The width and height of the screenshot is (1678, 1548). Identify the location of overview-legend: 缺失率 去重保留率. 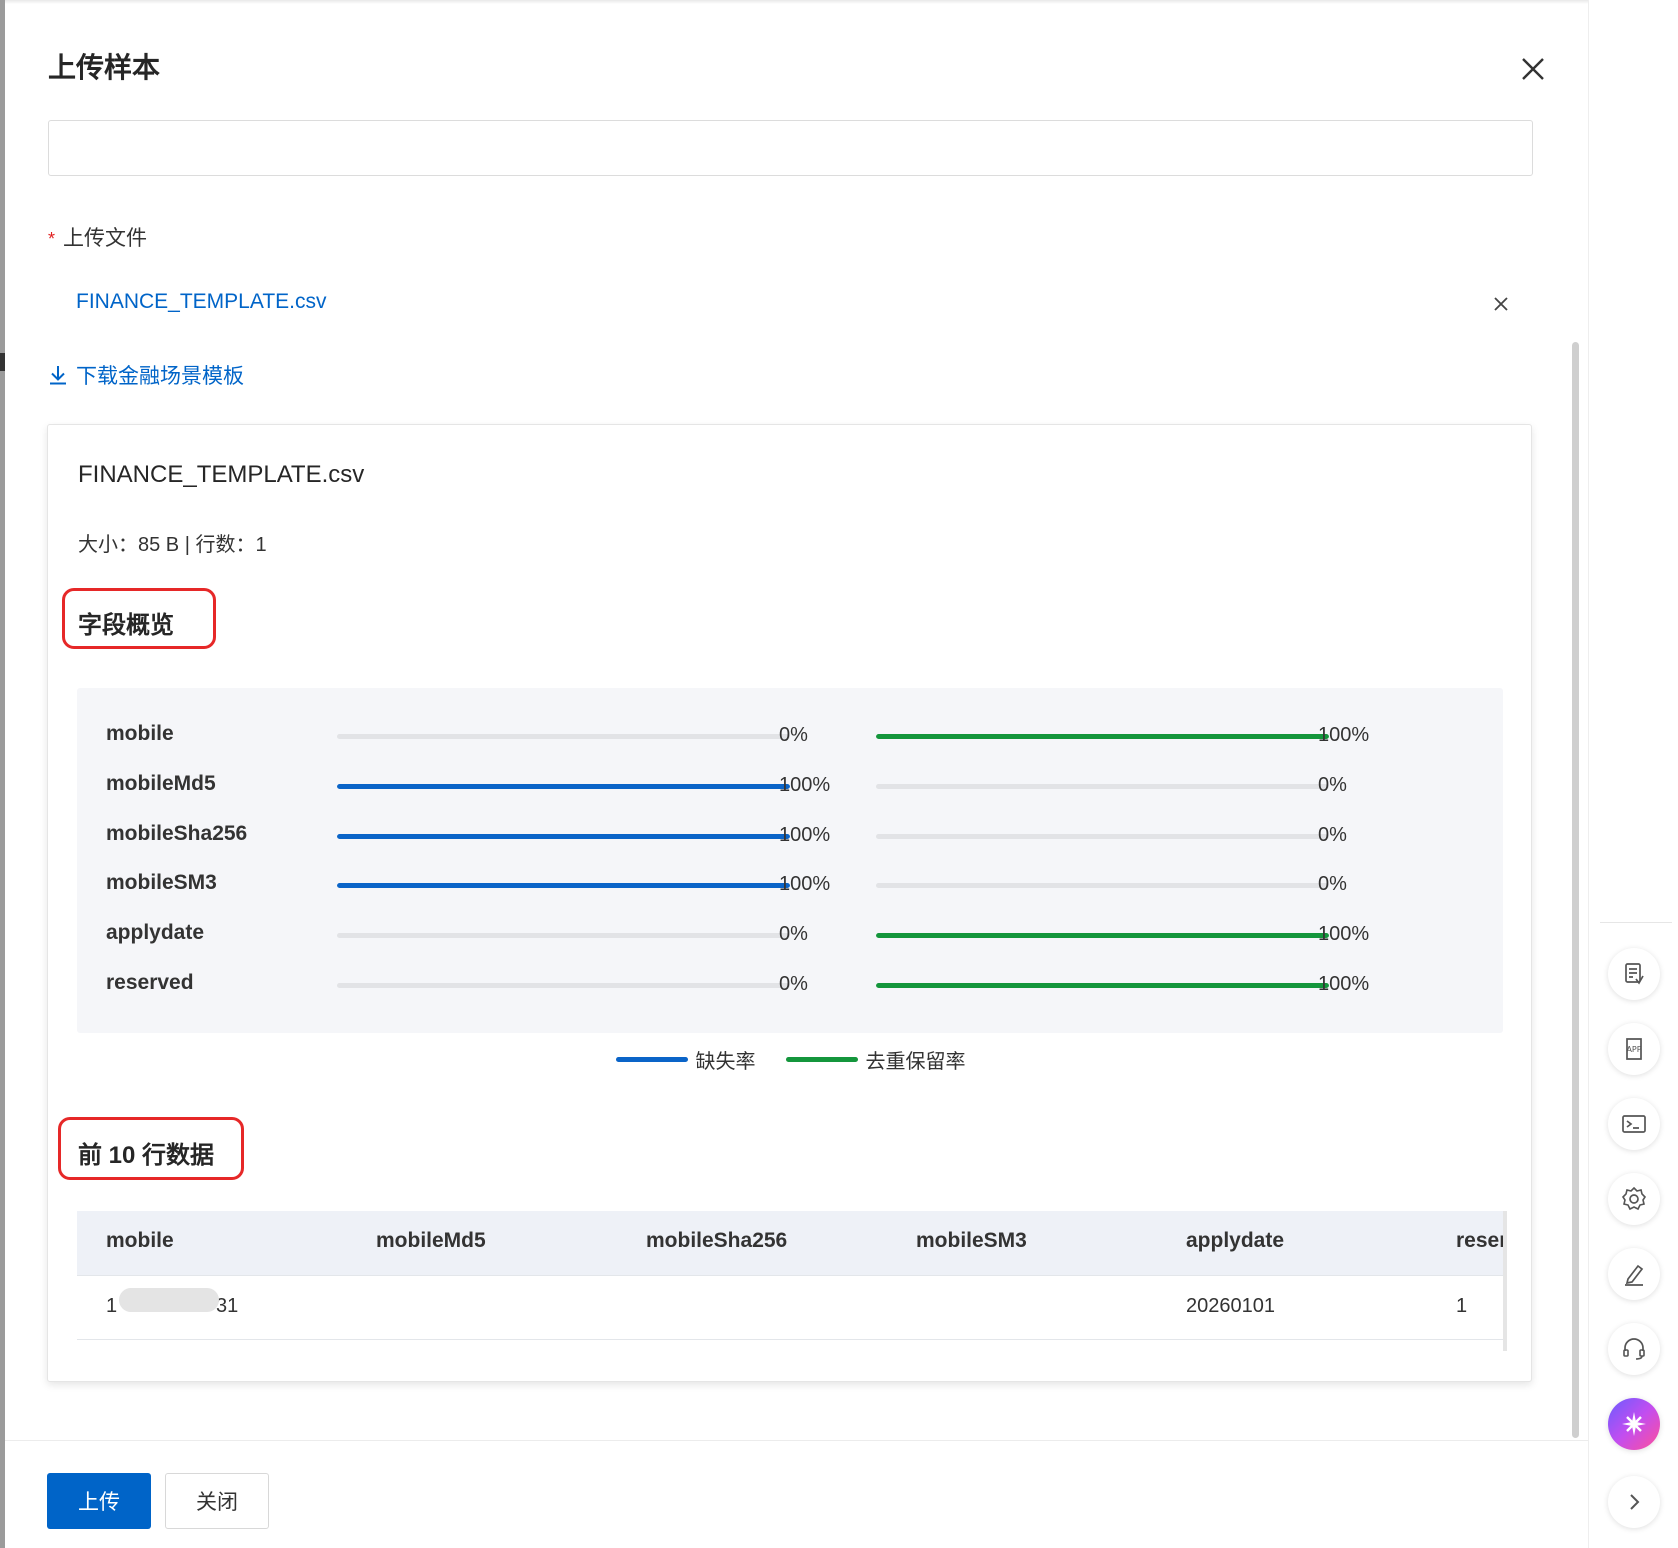
(790, 1059).